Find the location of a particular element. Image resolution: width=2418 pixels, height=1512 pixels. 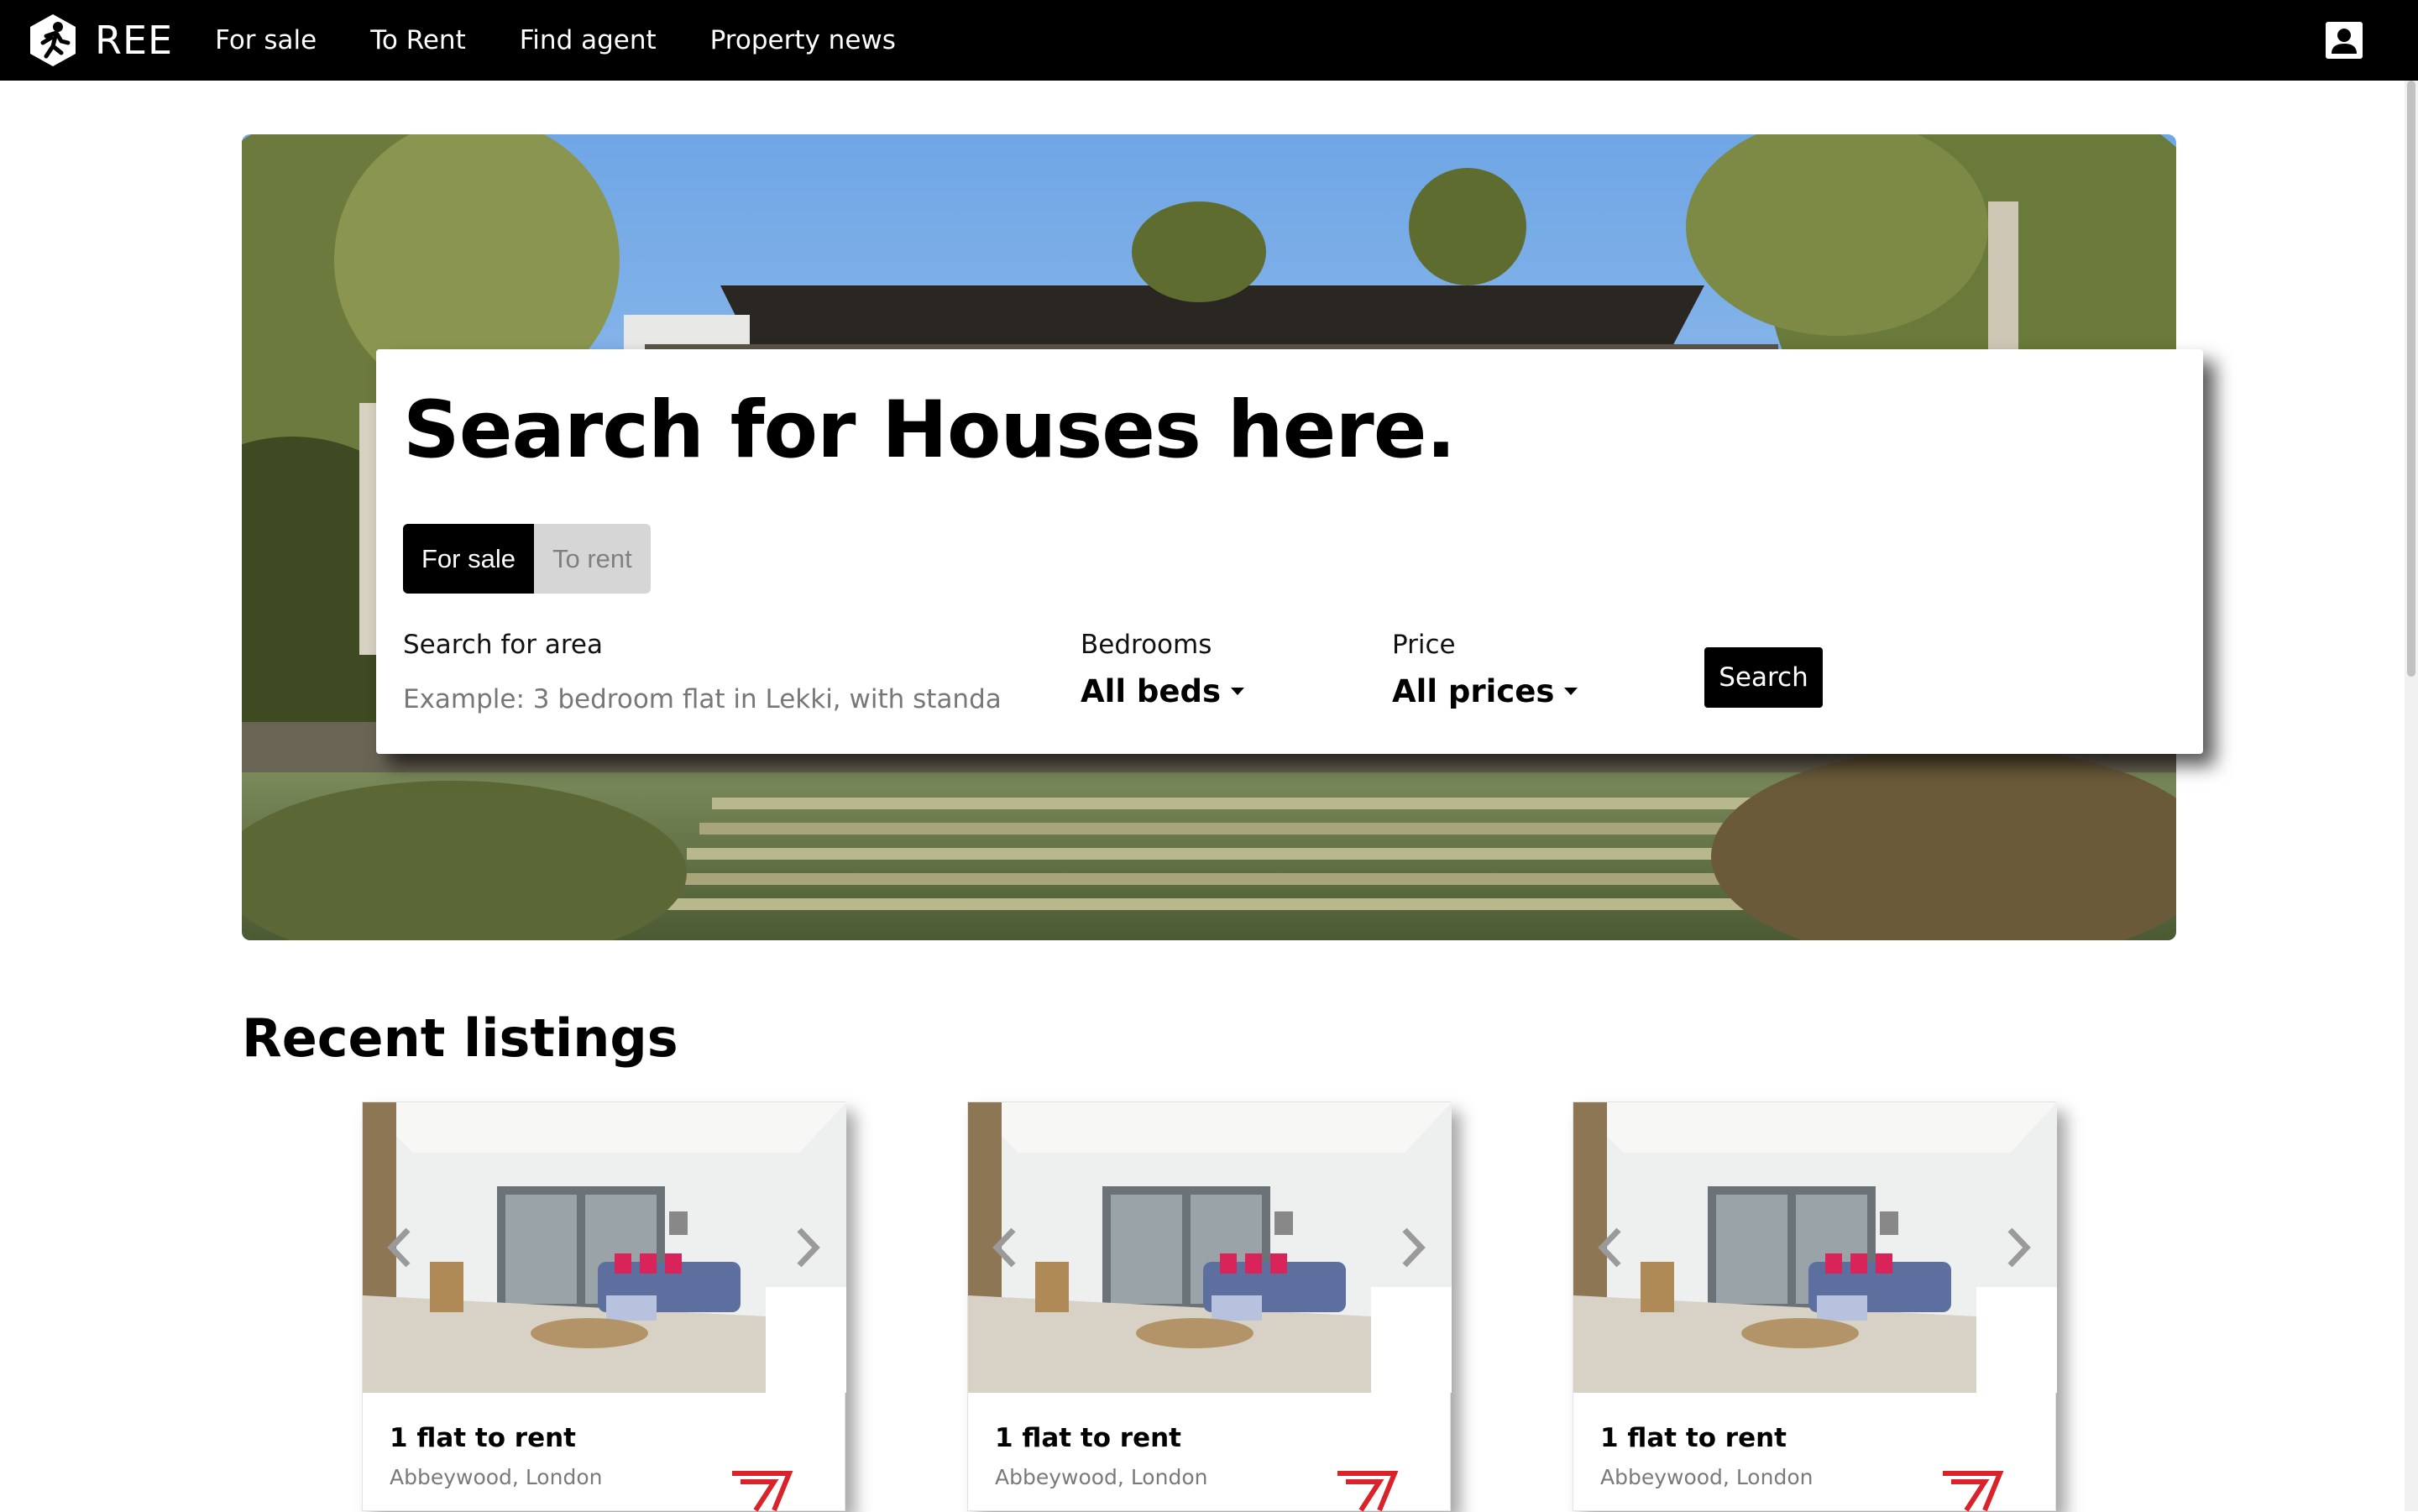

recent-listings-title: Recent listings is located at coordinates (460, 1038).